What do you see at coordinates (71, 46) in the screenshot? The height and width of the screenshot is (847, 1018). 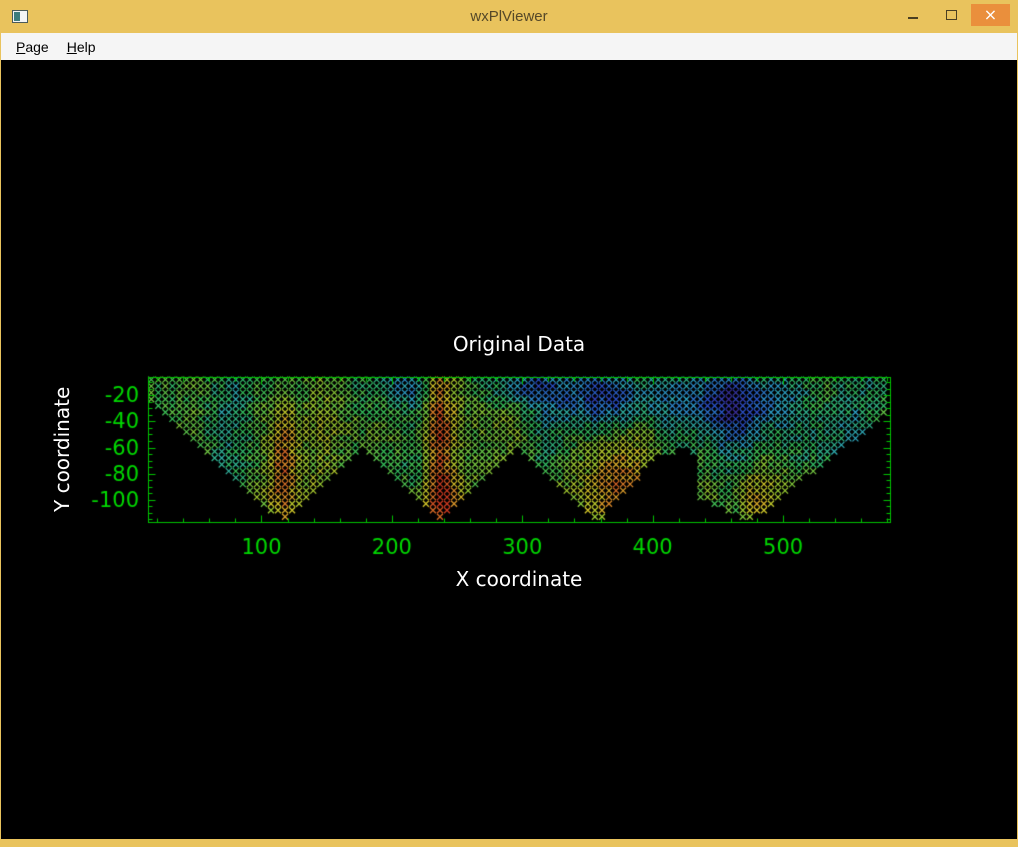 I see `menu-accel: H` at bounding box center [71, 46].